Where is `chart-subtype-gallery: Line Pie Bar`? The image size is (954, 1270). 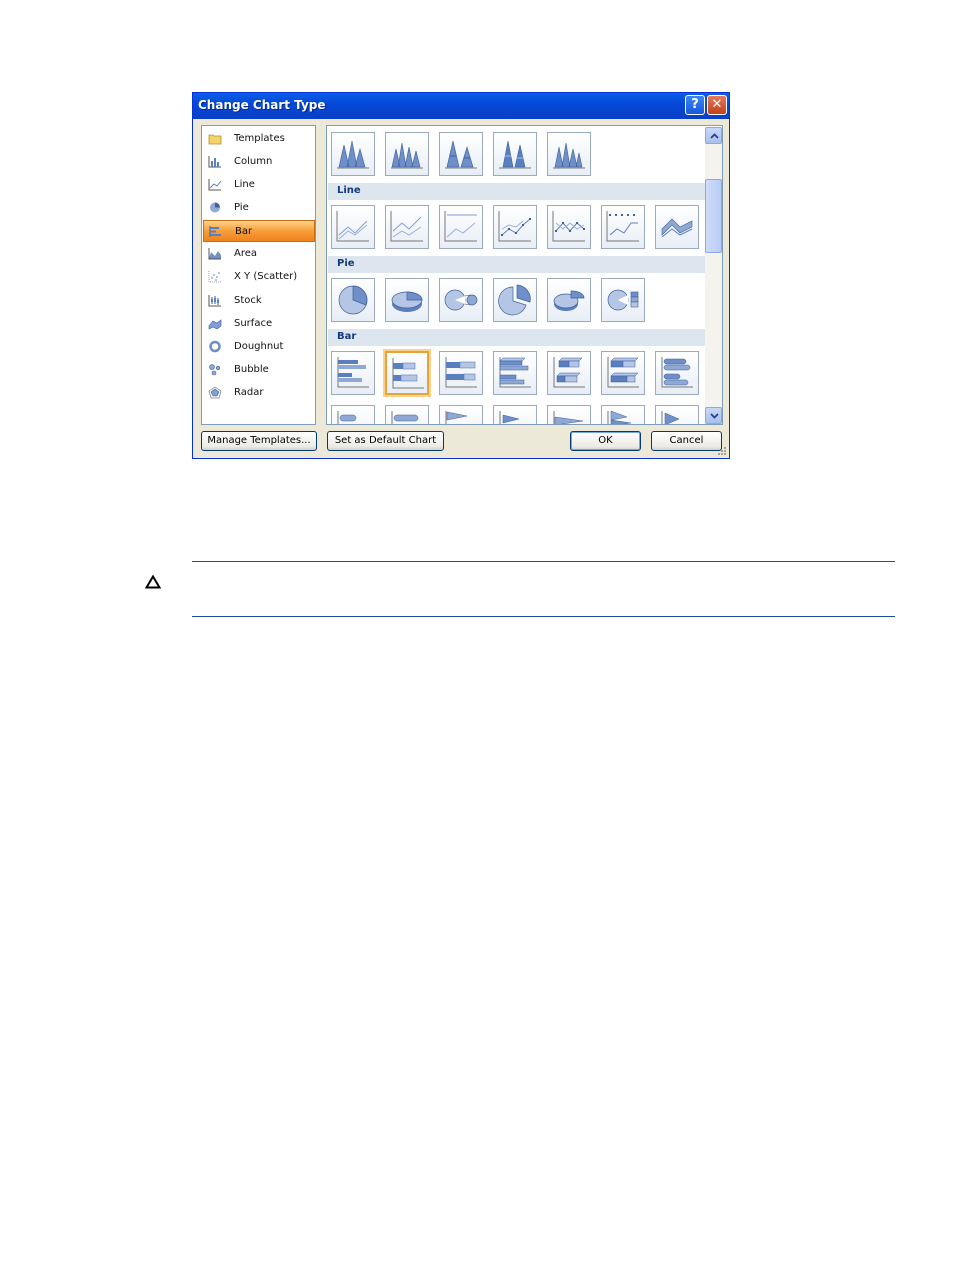
chart-subtype-gallery: Line Pie Bar is located at coordinates (524, 275).